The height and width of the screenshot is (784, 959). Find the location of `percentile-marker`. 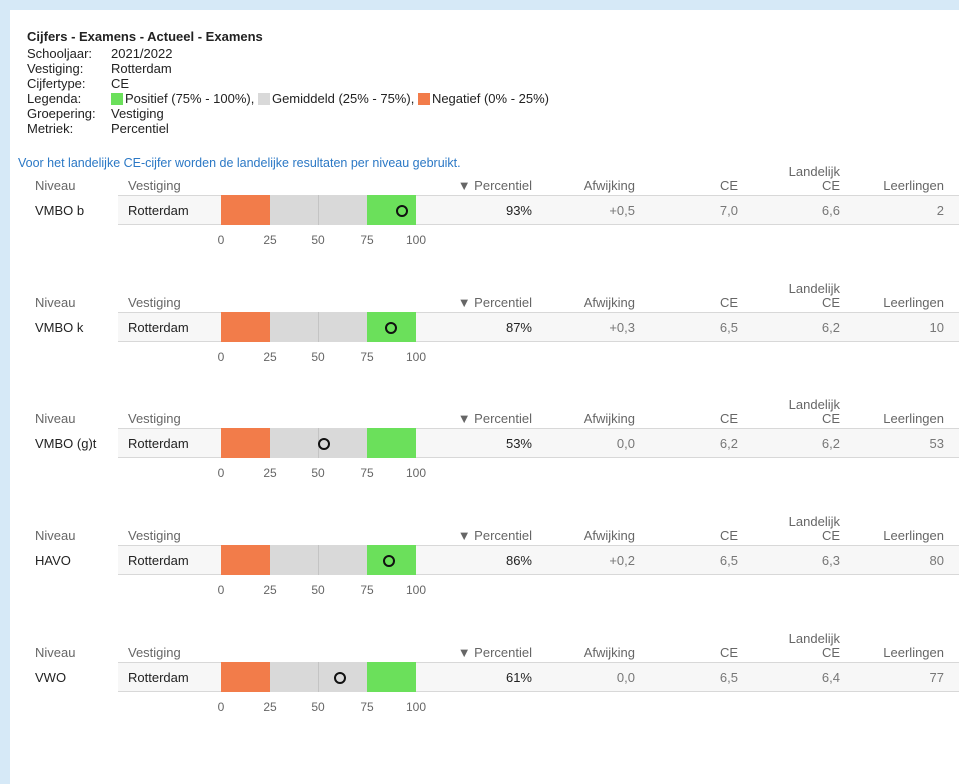

percentile-marker is located at coordinates (388, 561).